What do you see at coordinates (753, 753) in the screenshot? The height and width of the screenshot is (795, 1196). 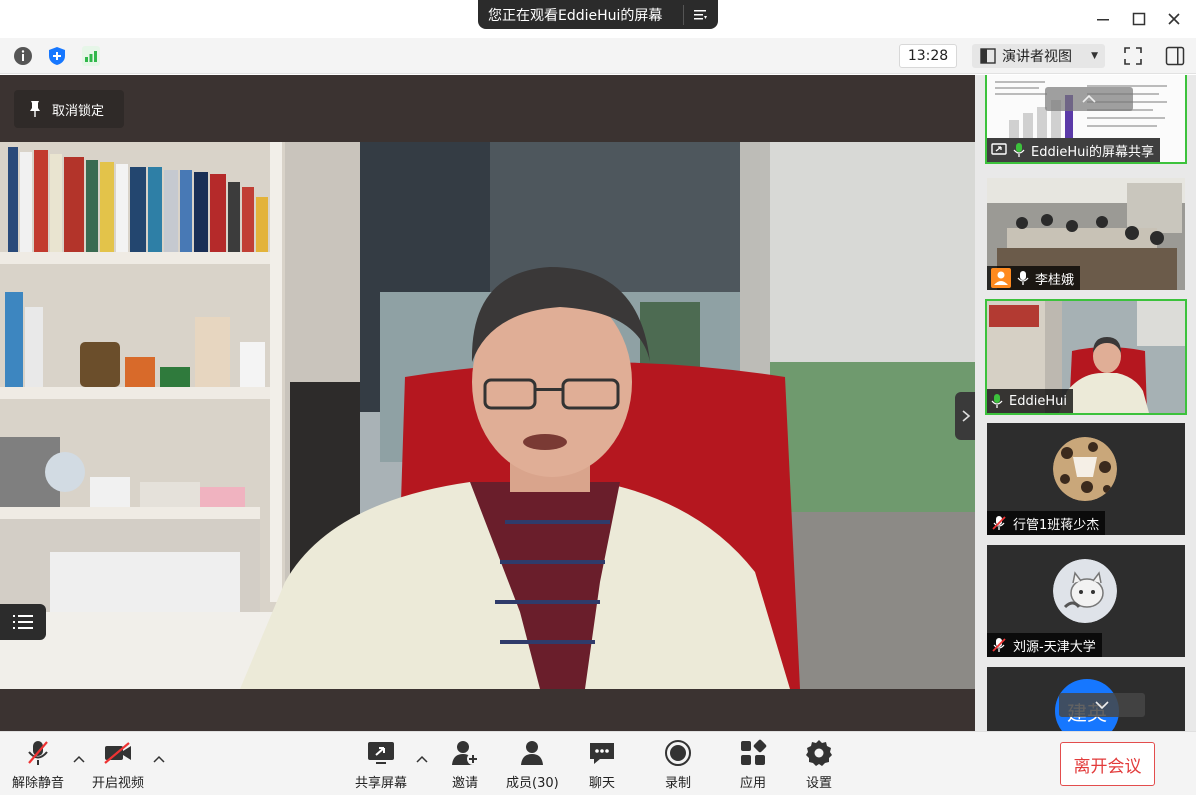 I see `apps-grid-icon` at bounding box center [753, 753].